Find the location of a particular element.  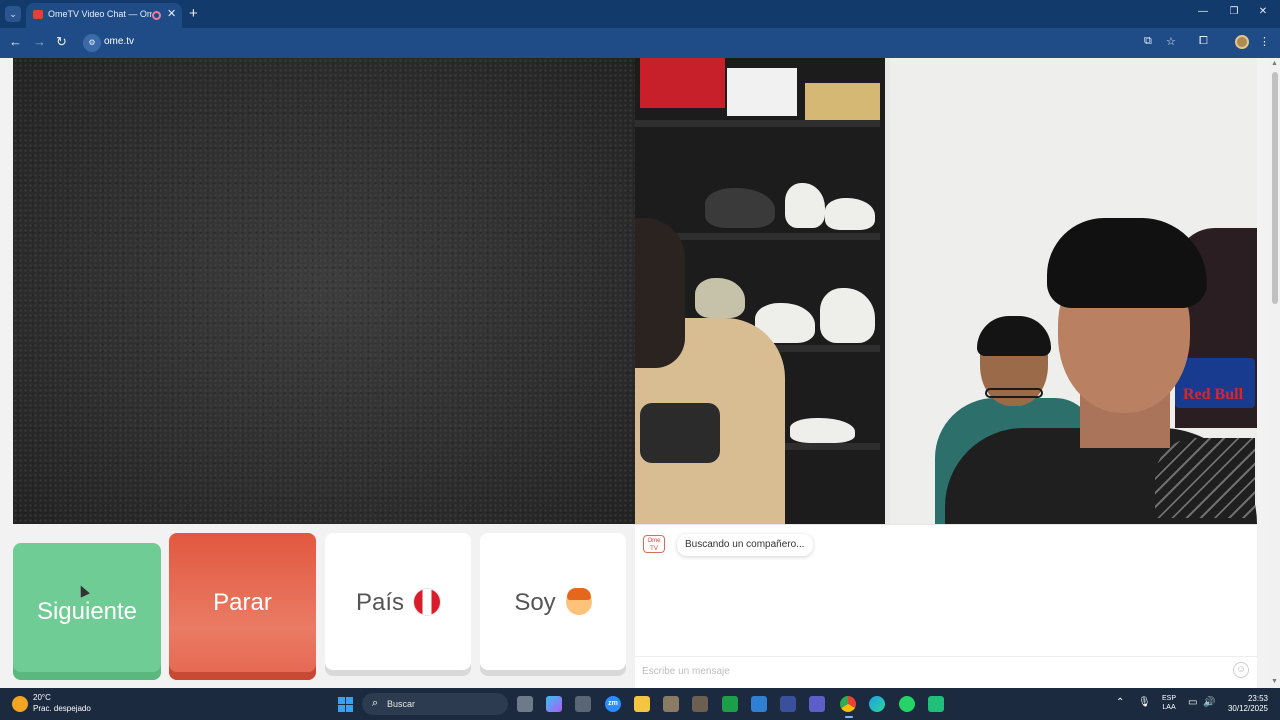

weather-temperature: 20°C is located at coordinates (42, 697).